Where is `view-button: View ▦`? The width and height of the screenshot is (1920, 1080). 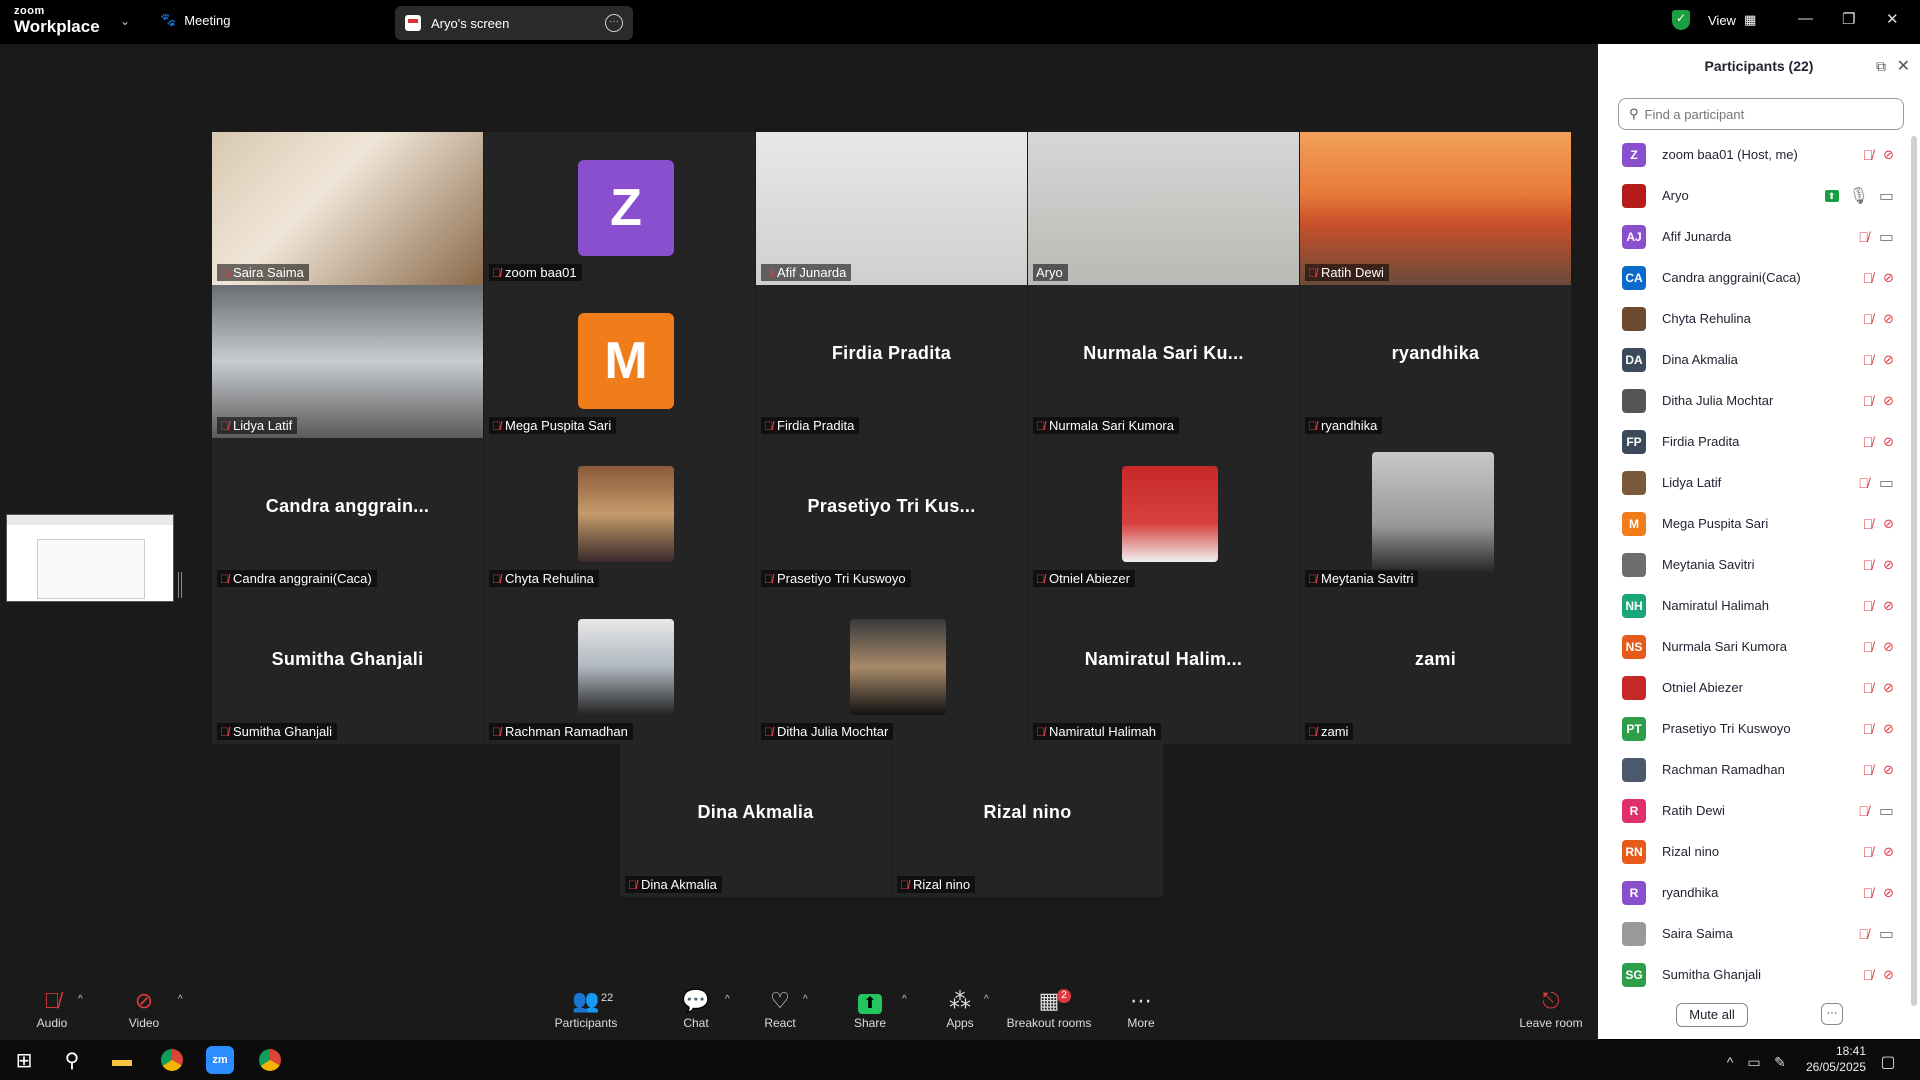
view-button: View ▦ is located at coordinates (1732, 20).